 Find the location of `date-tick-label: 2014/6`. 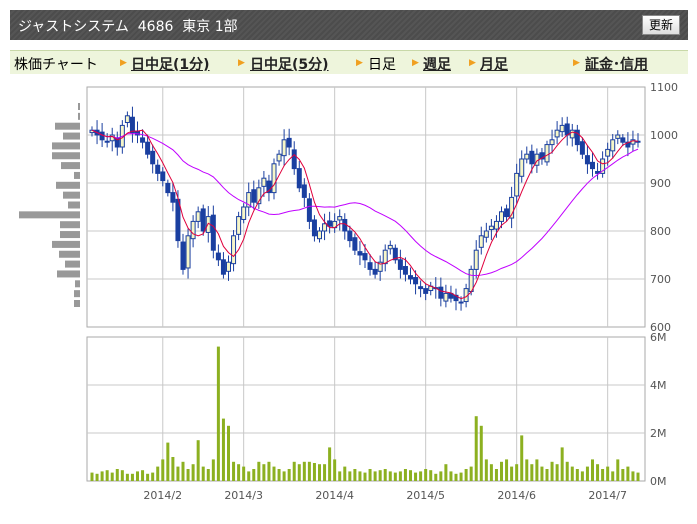

date-tick-label: 2014/6 is located at coordinates (516, 495).